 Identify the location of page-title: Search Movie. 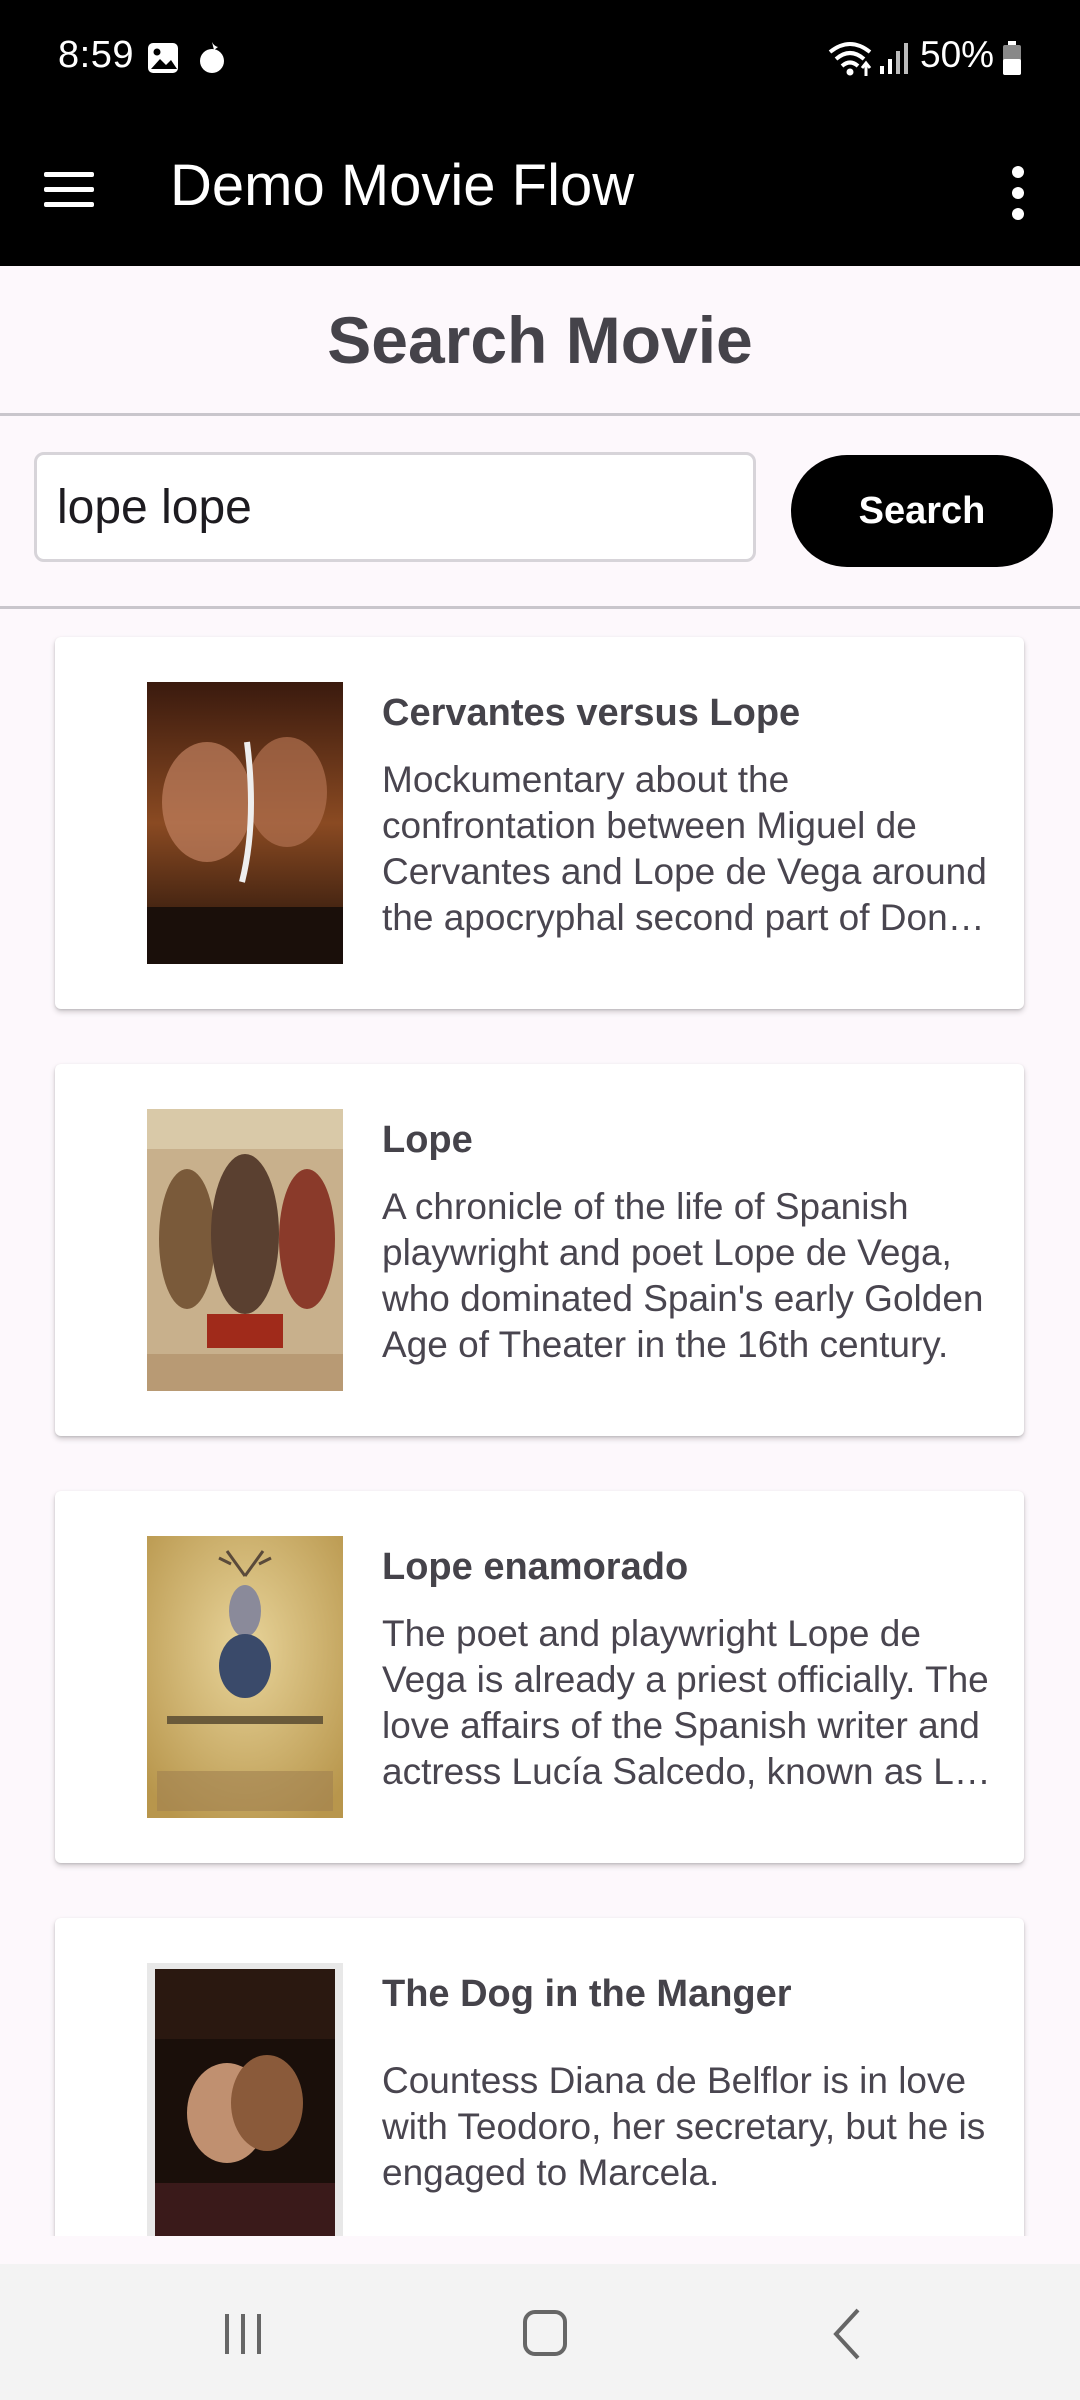
(540, 340).